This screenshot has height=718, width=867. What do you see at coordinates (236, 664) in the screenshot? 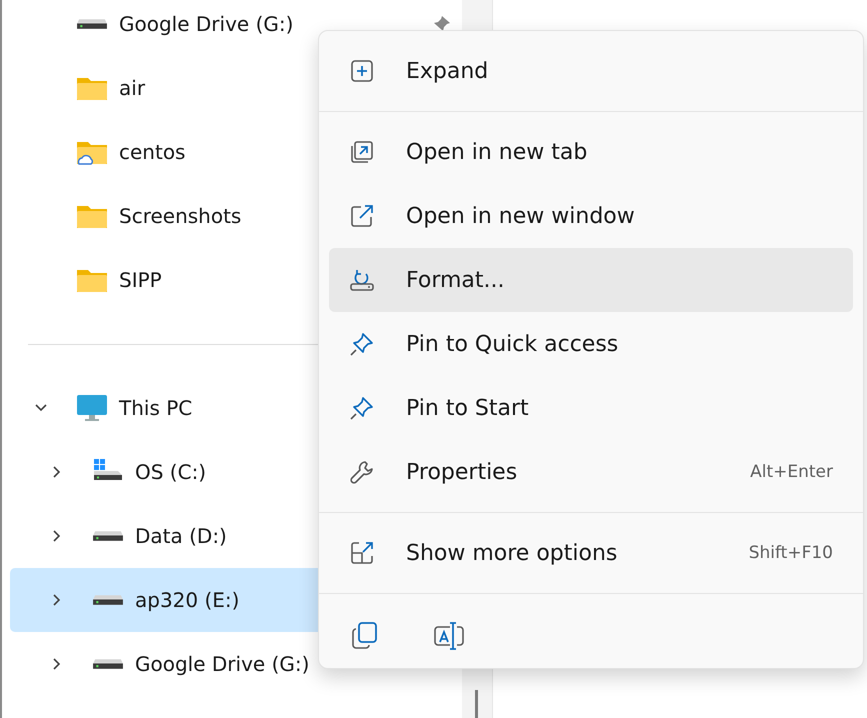
I see `tree-item: Google Drive (G:)` at bounding box center [236, 664].